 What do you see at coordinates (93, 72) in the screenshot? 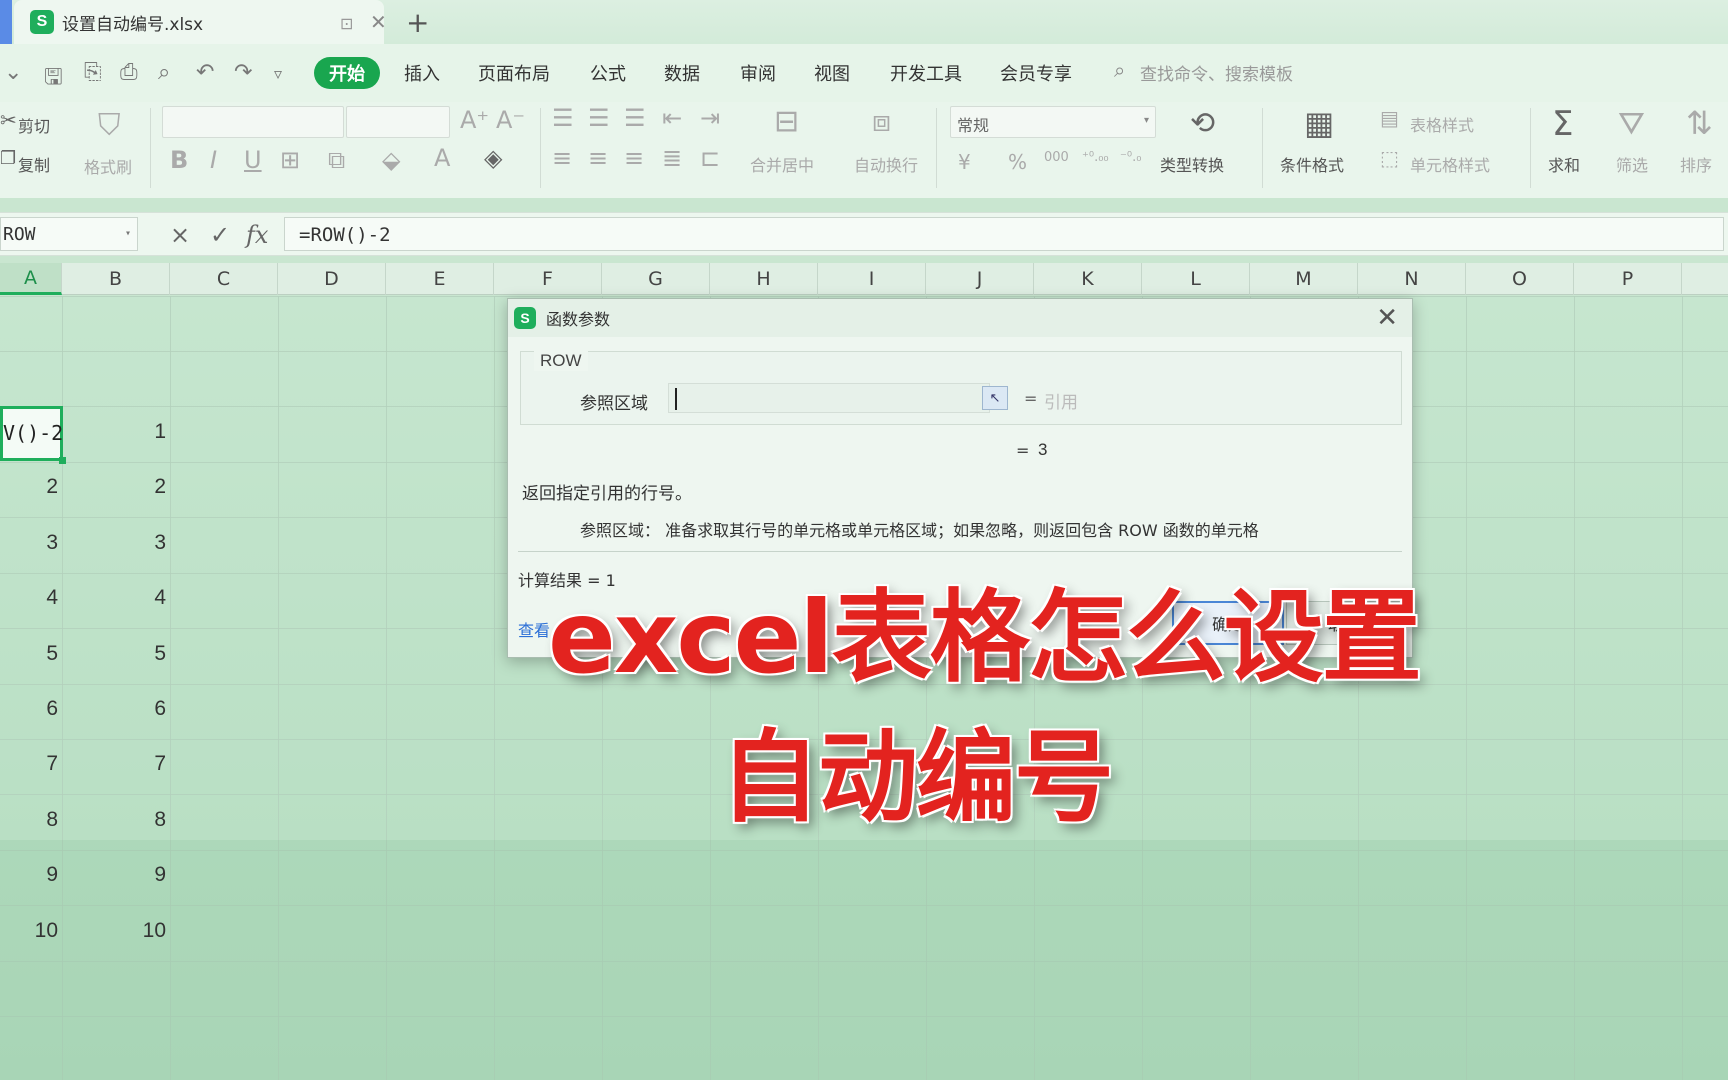
I see `export-icon: ⎘` at bounding box center [93, 72].